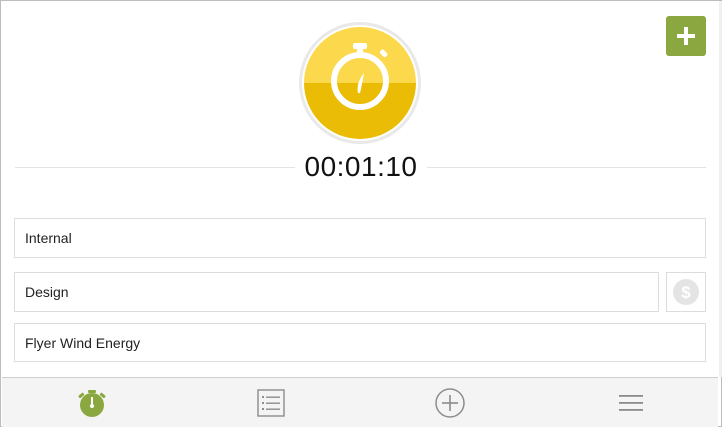 The image size is (722, 427). Describe the element at coordinates (360, 238) in the screenshot. I see `client-field: Internal` at that location.